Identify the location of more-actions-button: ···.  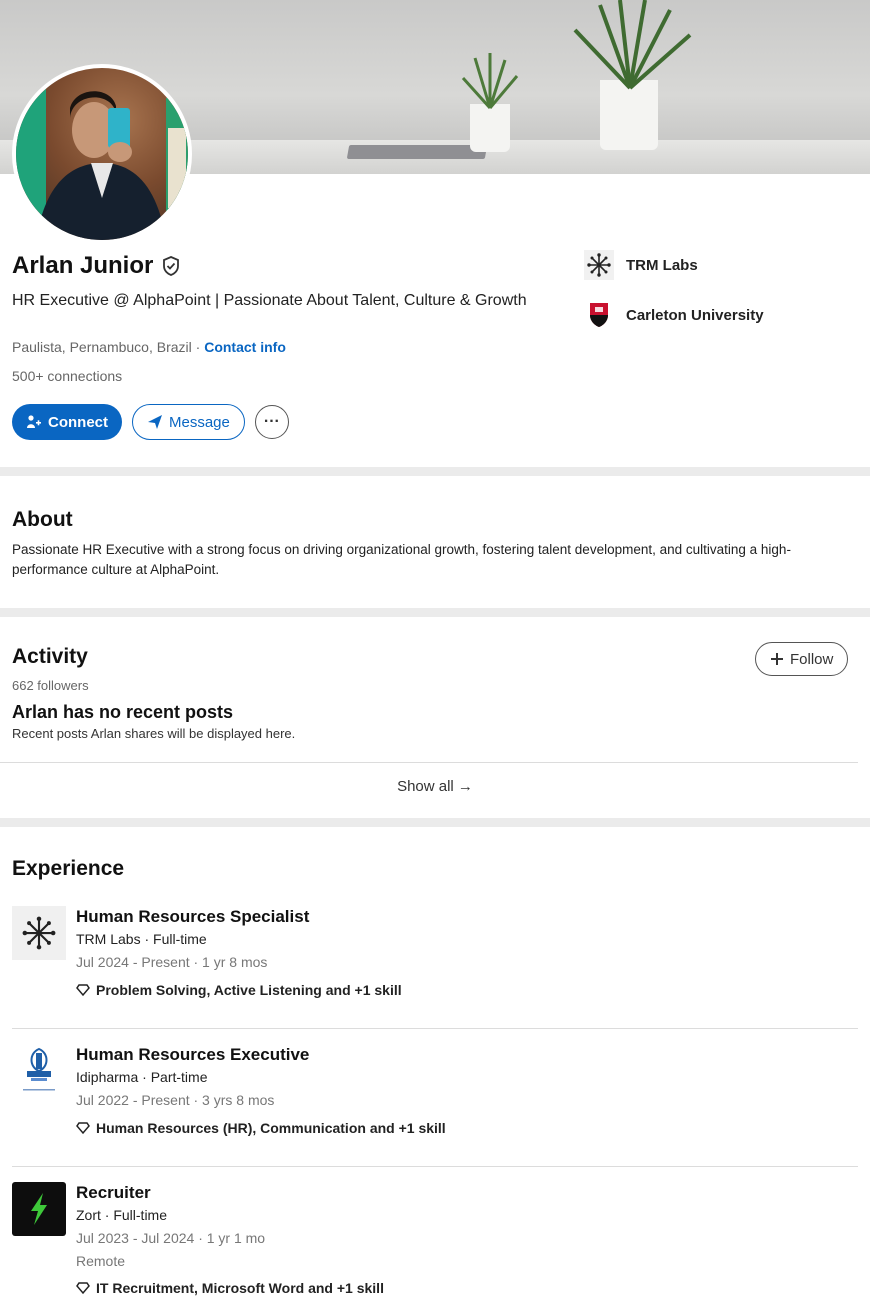
(271, 422).